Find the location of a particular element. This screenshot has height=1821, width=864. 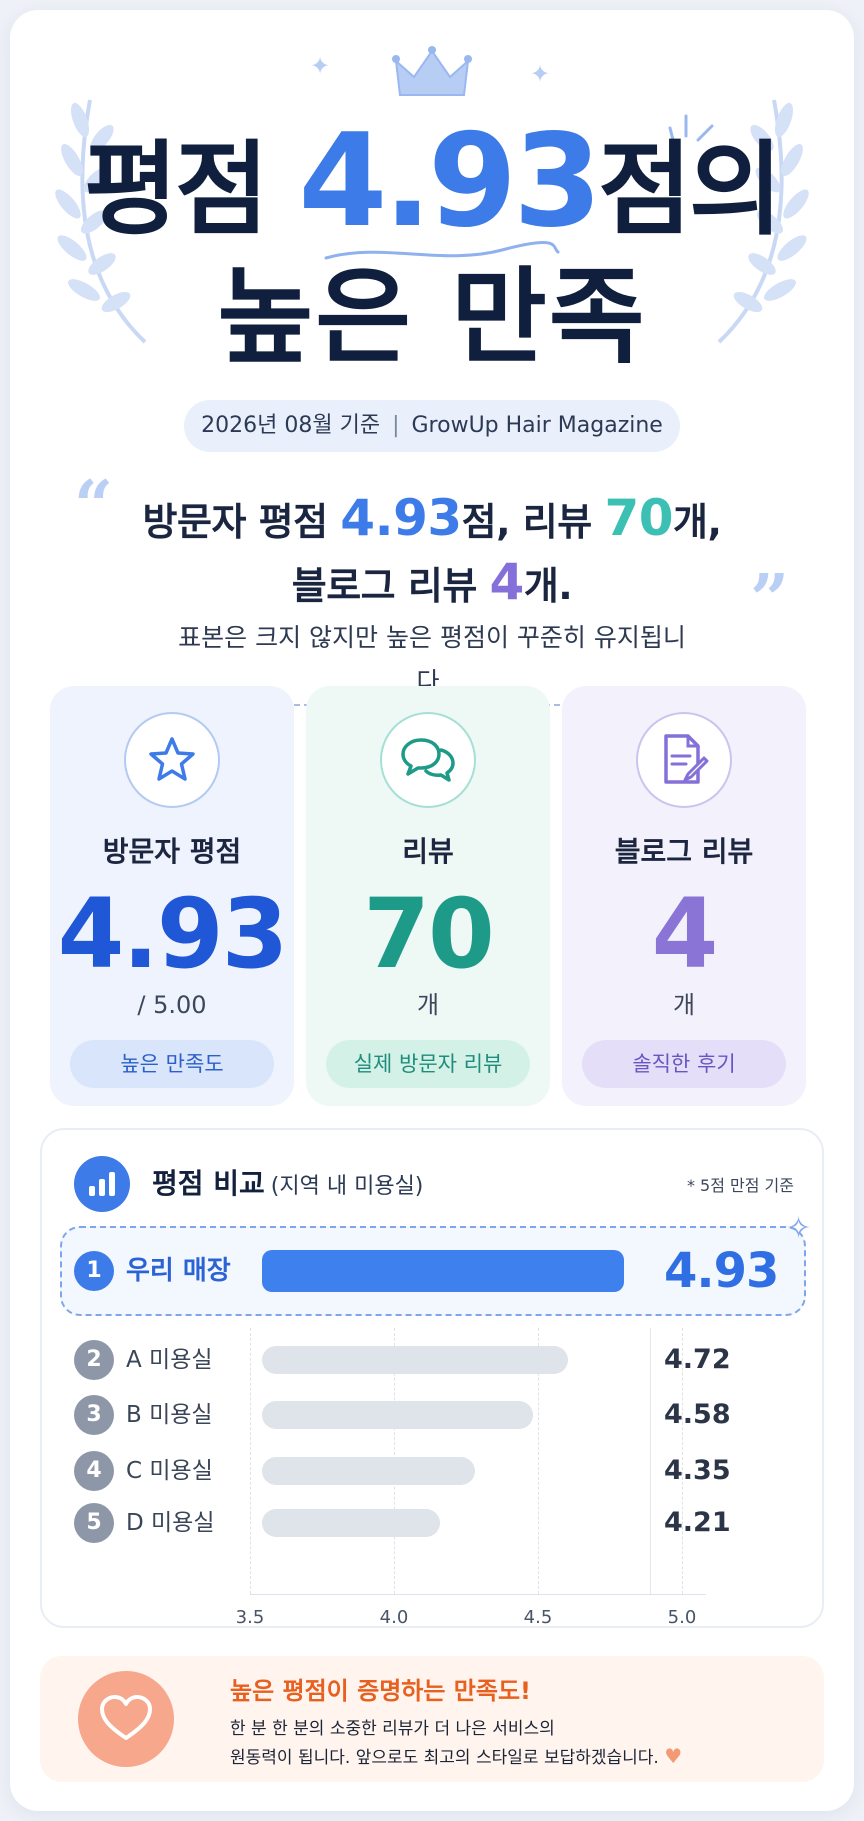

stat-card-reviews: 리뷰 70 개 실제 방문자 리뷰 is located at coordinates (428, 896).